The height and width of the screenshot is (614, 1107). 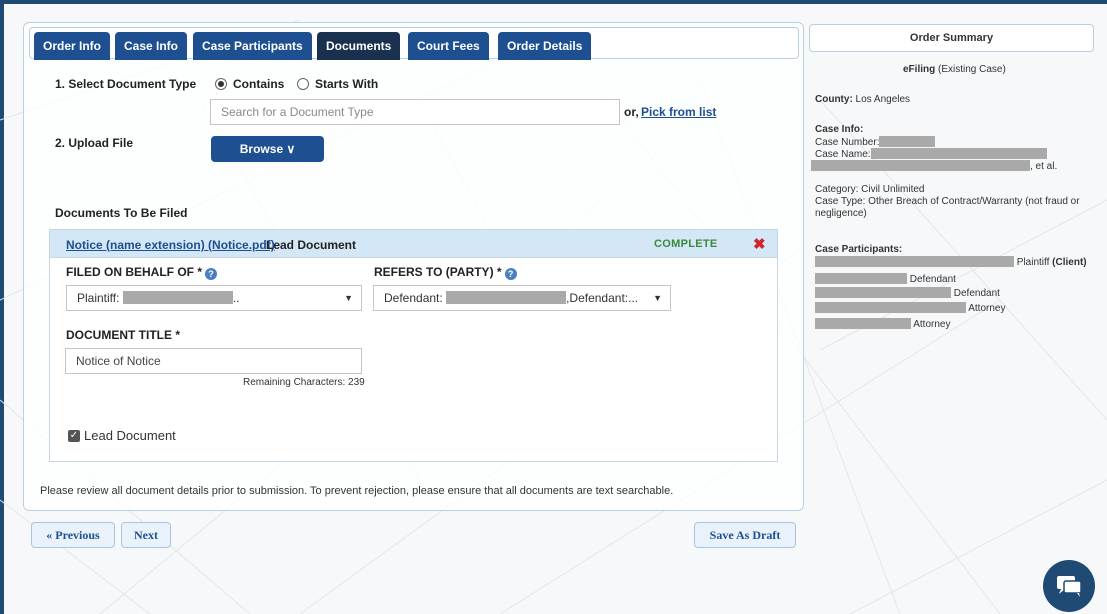 I want to click on document-title-input, so click(x=213, y=361).